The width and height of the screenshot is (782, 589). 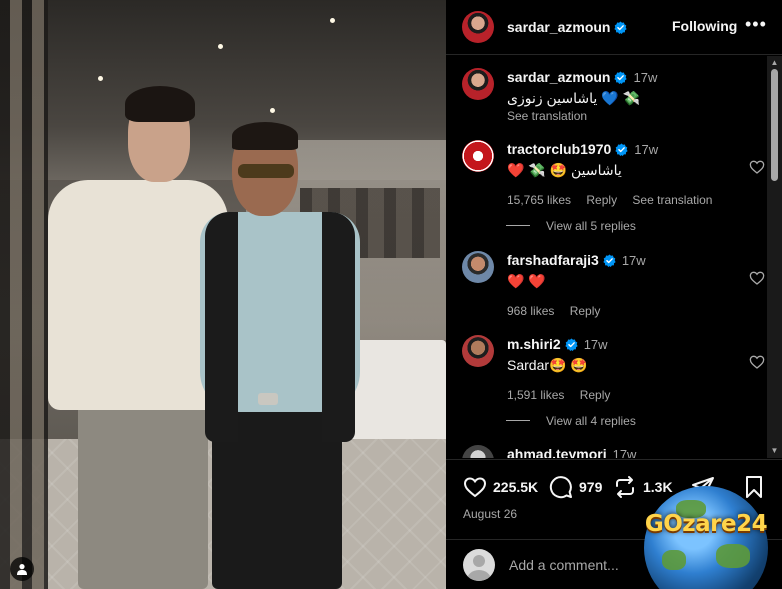 I want to click on person-left-hair, so click(x=160, y=104).